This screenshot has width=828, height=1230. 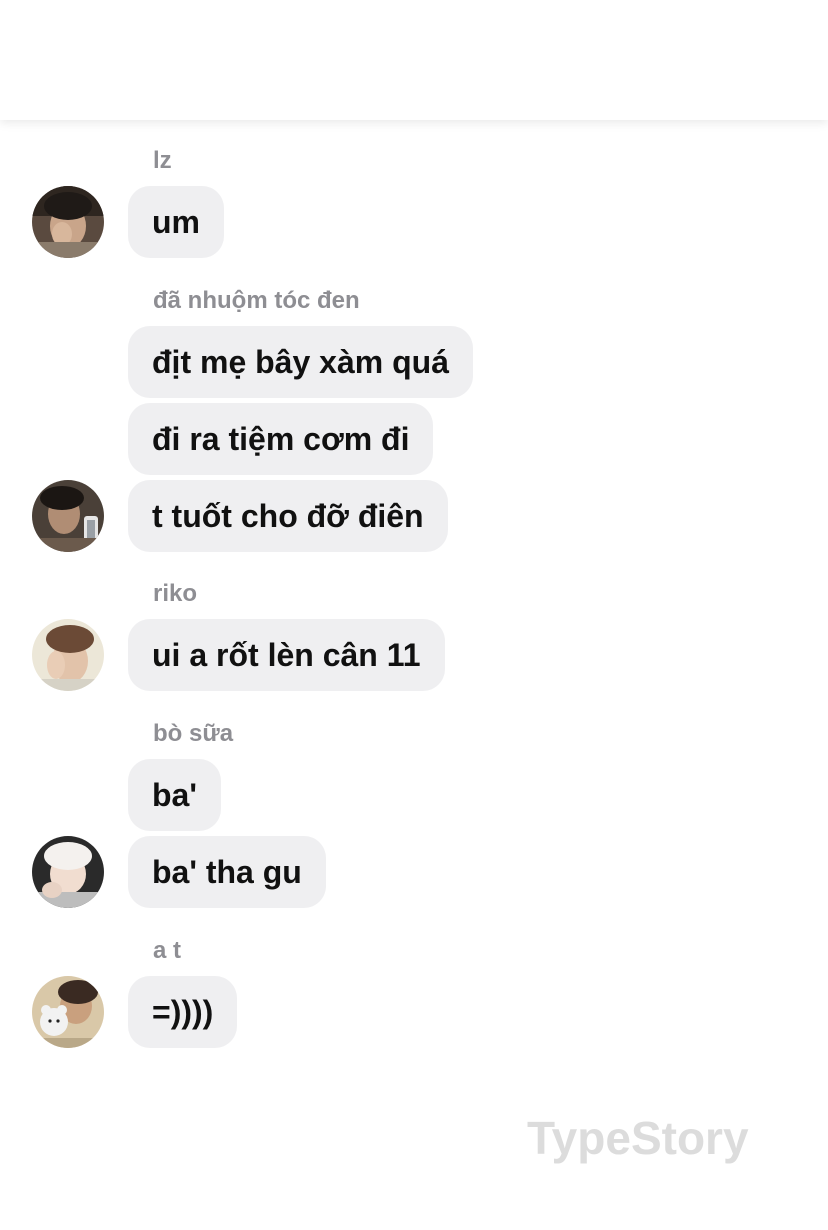 What do you see at coordinates (68, 1012) in the screenshot?
I see `avatar-photo-a-t-icon` at bounding box center [68, 1012].